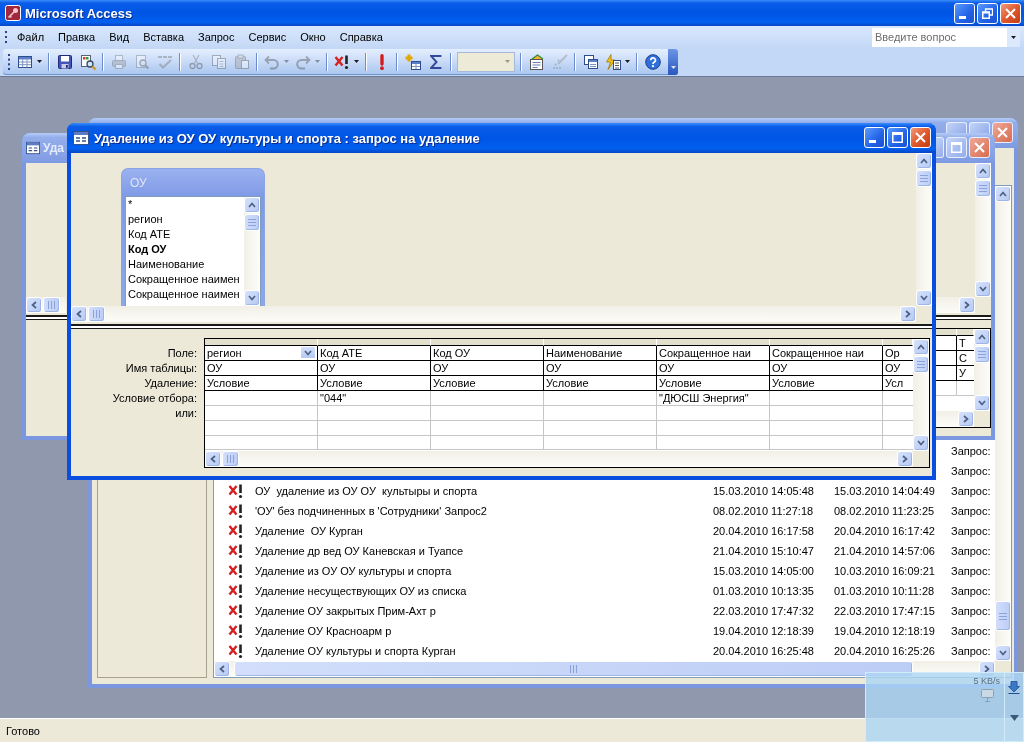  What do you see at coordinates (921, 459) in the screenshot?
I see `scrollbar-corner` at bounding box center [921, 459].